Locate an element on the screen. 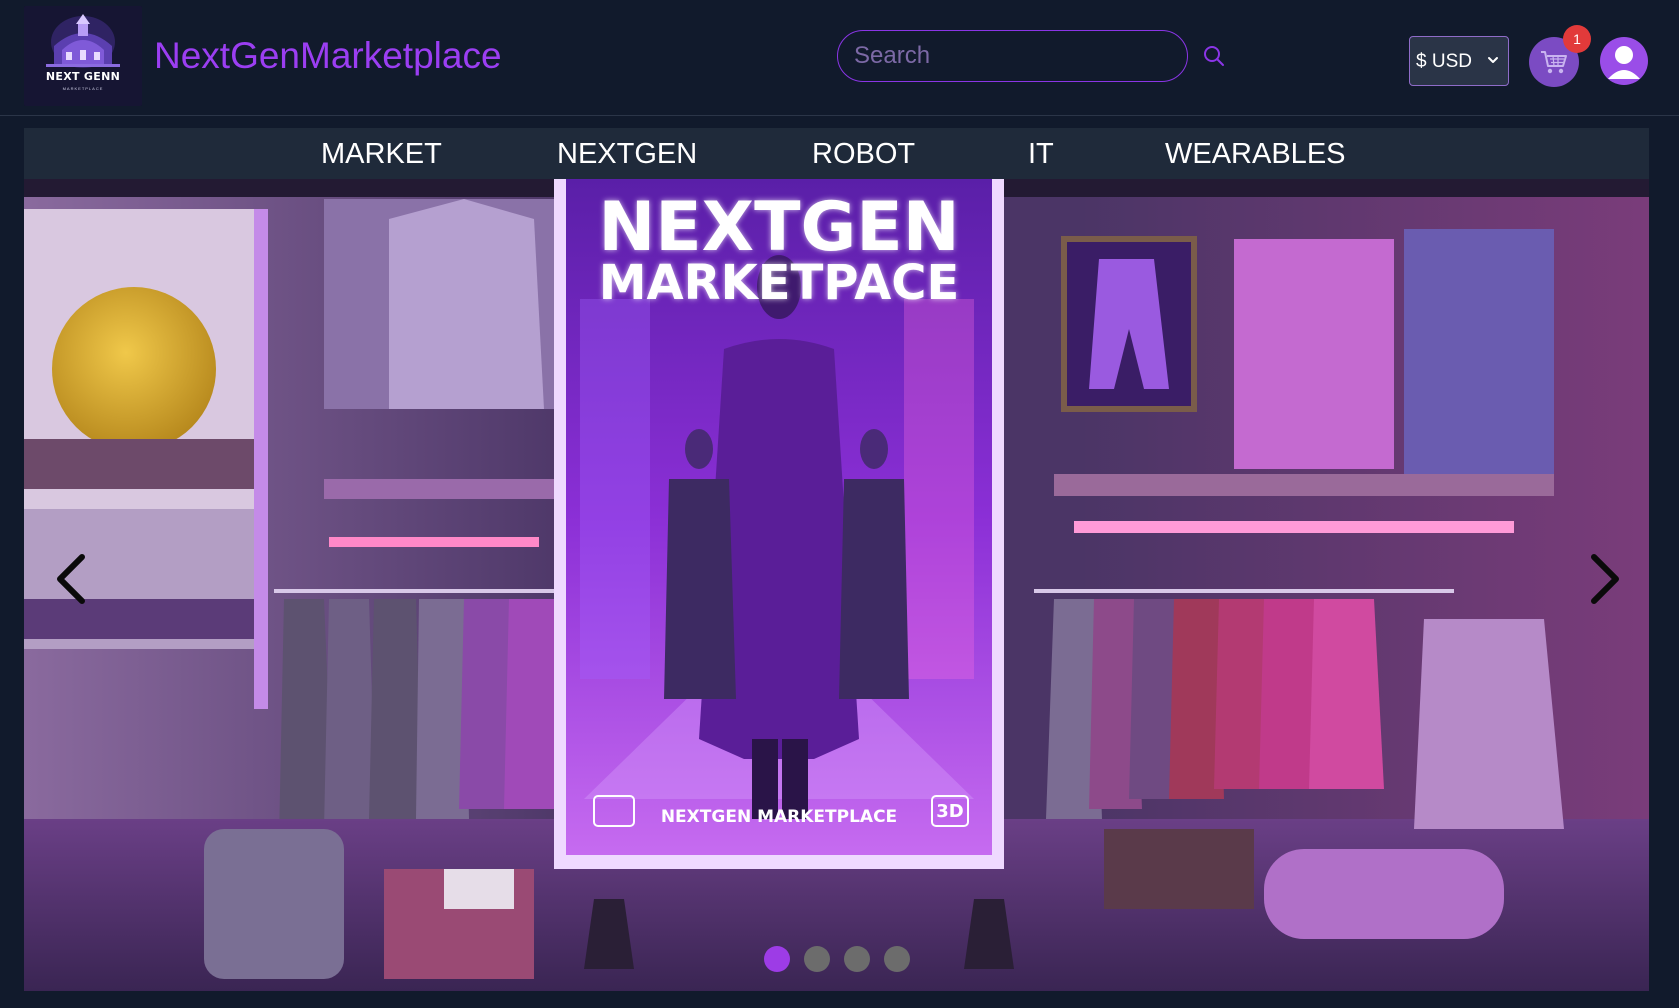  site-logo: NEXT GENN MARKETPLACE is located at coordinates (83, 56).